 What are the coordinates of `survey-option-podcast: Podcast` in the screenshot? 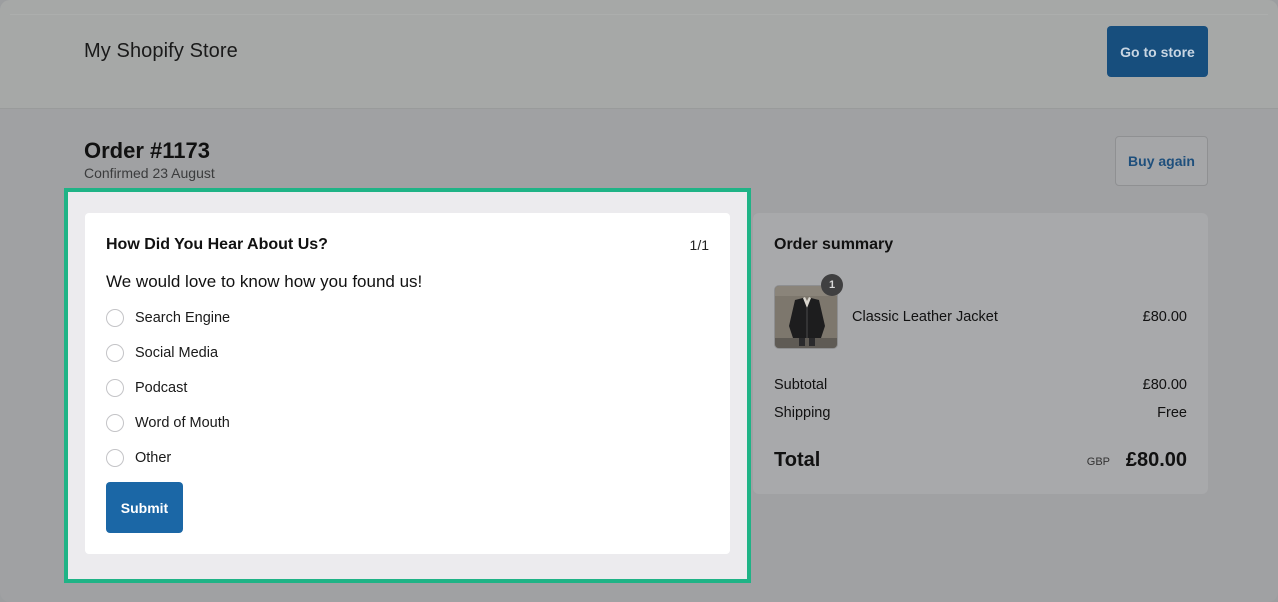 It's located at (146, 388).